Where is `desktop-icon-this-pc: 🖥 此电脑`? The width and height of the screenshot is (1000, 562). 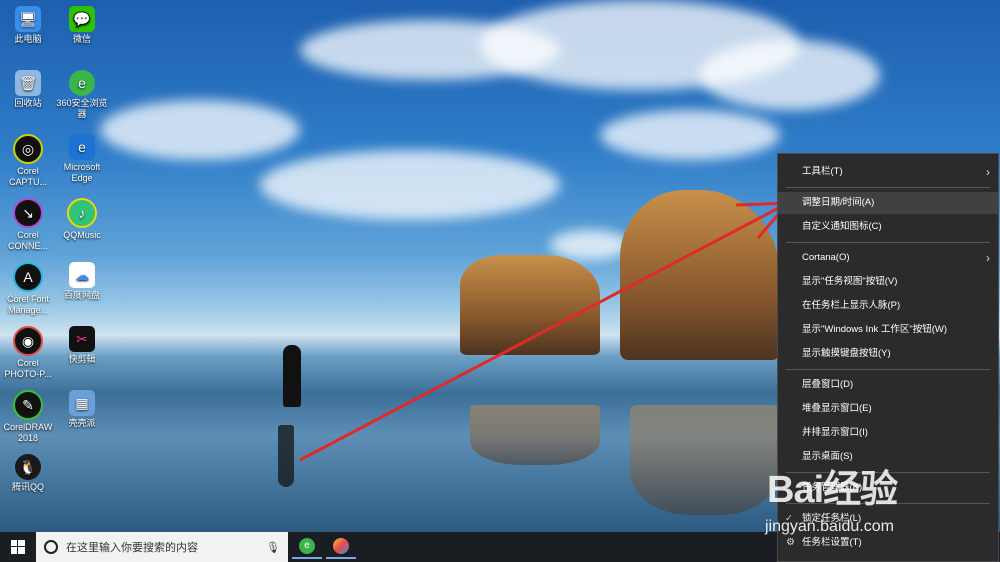 desktop-icon-this-pc: 🖥 此电脑 is located at coordinates (28, 25).